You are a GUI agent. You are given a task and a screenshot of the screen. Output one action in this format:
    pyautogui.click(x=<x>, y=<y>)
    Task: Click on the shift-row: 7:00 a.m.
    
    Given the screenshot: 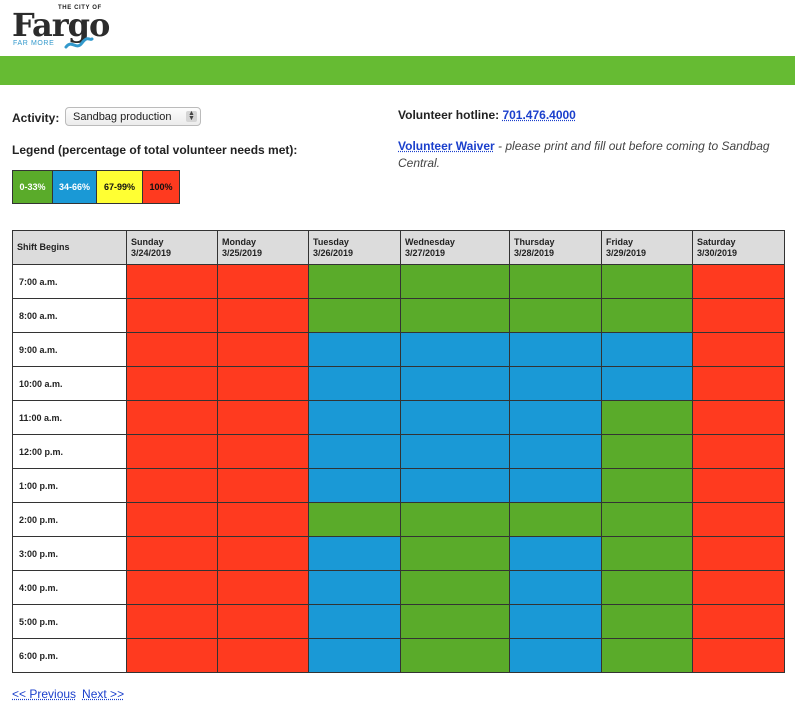 What is the action you would take?
    pyautogui.click(x=398, y=281)
    